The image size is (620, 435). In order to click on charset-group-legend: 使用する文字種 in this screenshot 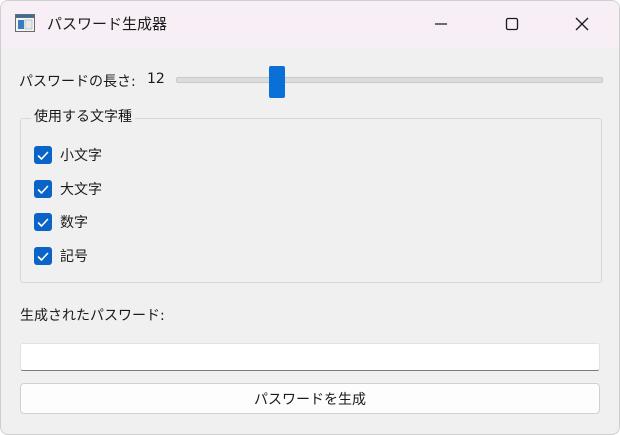, I will do `click(83, 116)`.